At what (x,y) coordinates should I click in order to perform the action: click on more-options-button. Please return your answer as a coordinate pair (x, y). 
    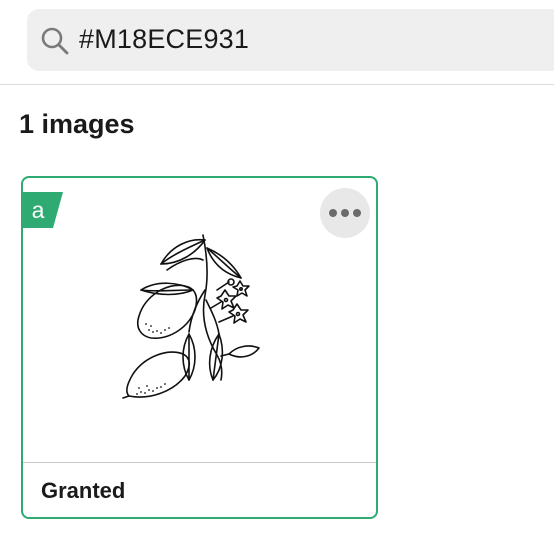
    Looking at the image, I should click on (345, 213).